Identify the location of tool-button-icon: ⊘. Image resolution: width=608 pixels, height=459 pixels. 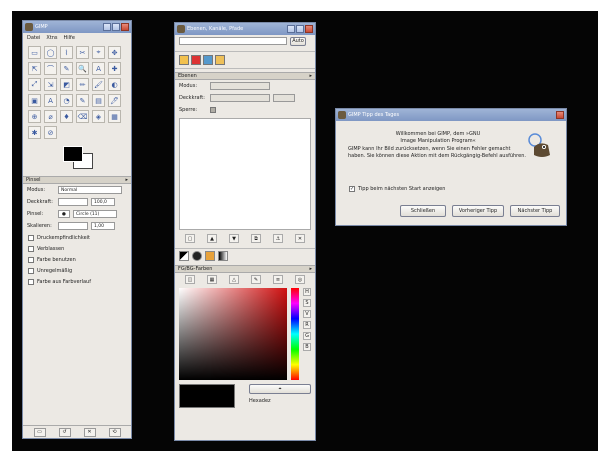
(50, 132).